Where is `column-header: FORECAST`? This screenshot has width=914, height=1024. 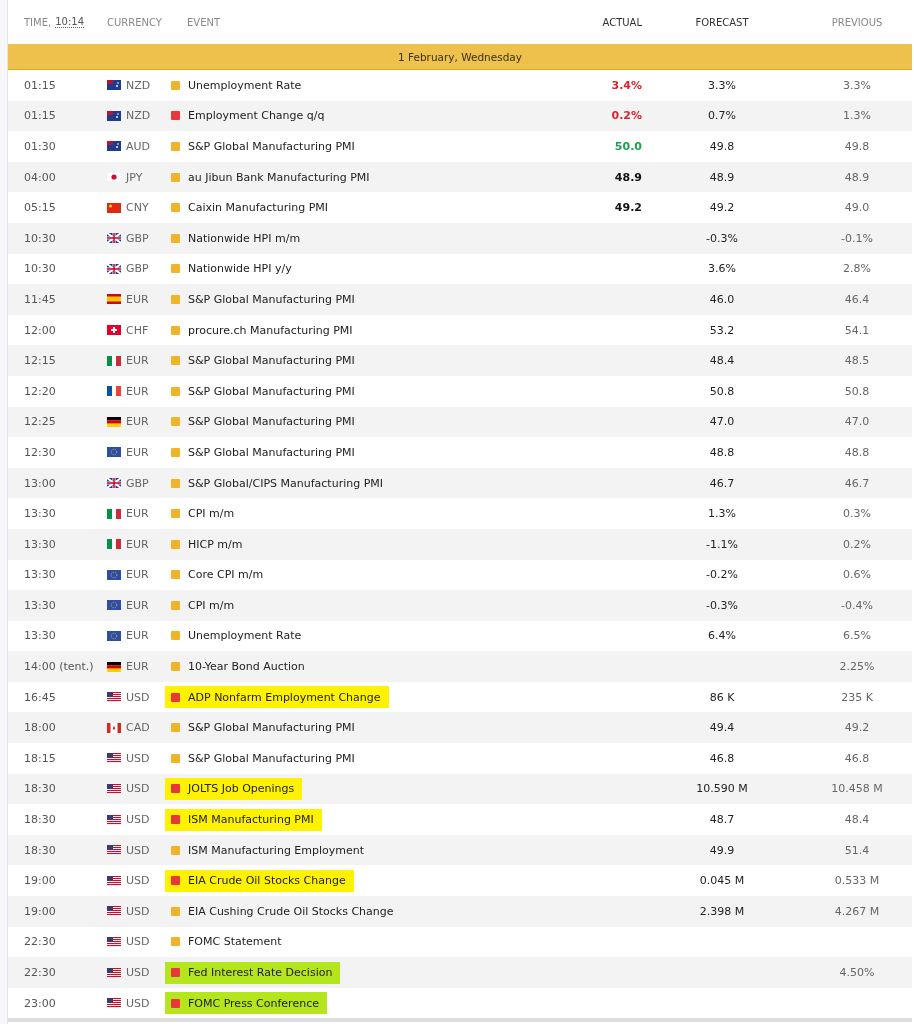
column-header: FORECAST is located at coordinates (722, 22).